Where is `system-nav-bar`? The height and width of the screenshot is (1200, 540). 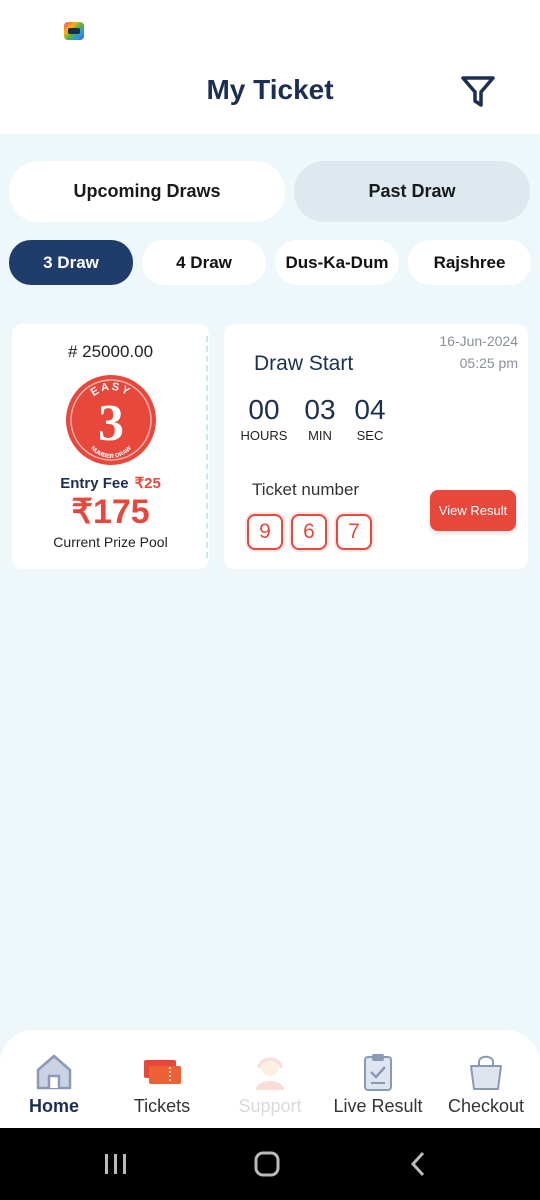
system-nav-bar is located at coordinates (270, 1164).